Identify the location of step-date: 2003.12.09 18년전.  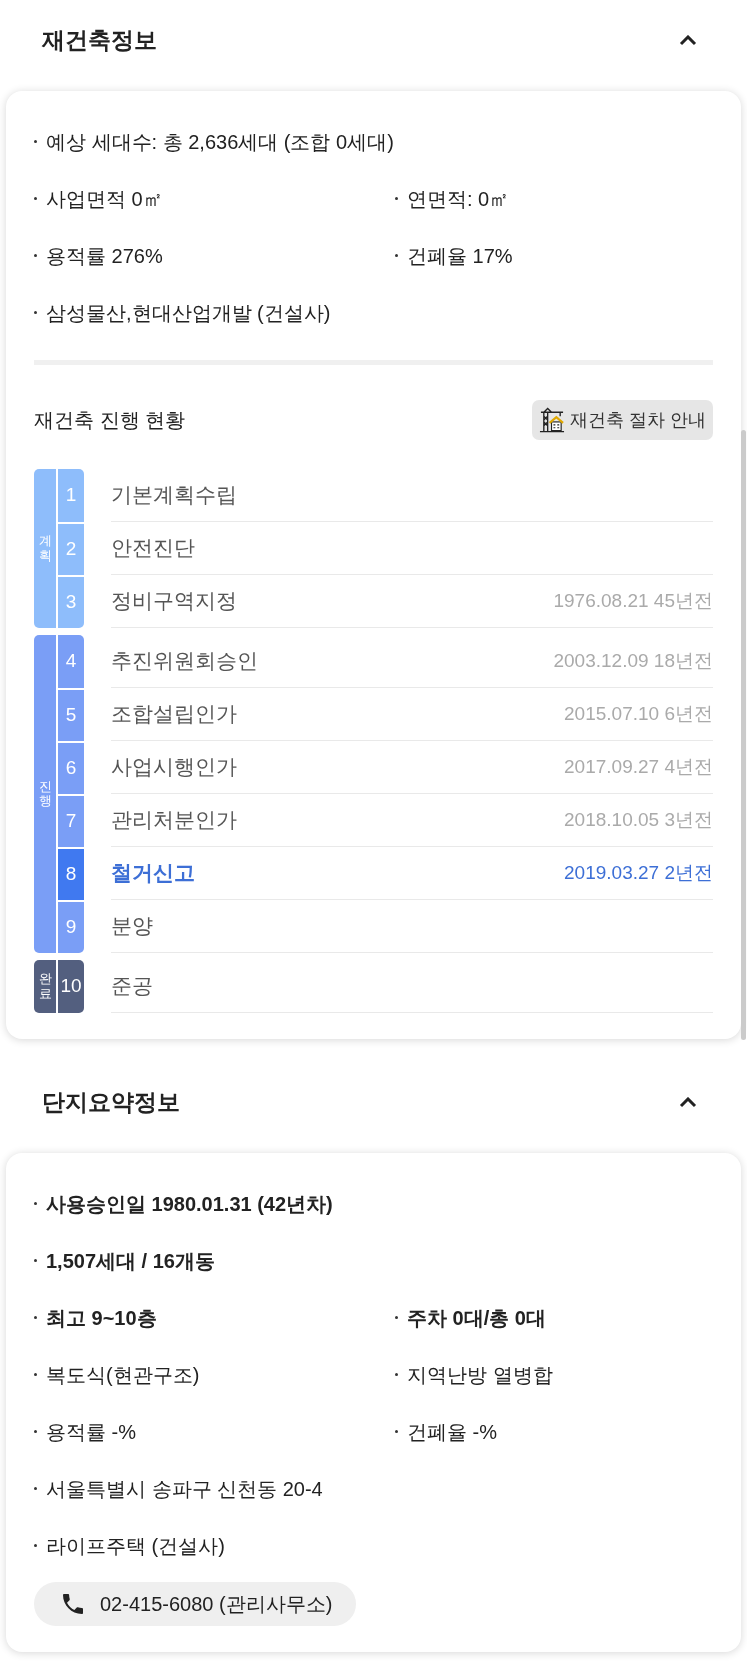
(633, 660).